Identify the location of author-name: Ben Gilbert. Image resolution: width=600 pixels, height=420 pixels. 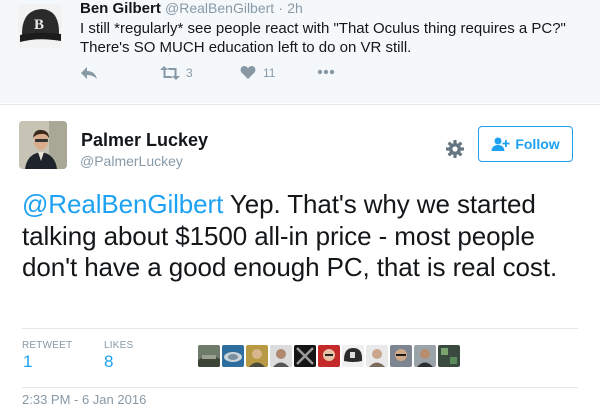
(120, 8).